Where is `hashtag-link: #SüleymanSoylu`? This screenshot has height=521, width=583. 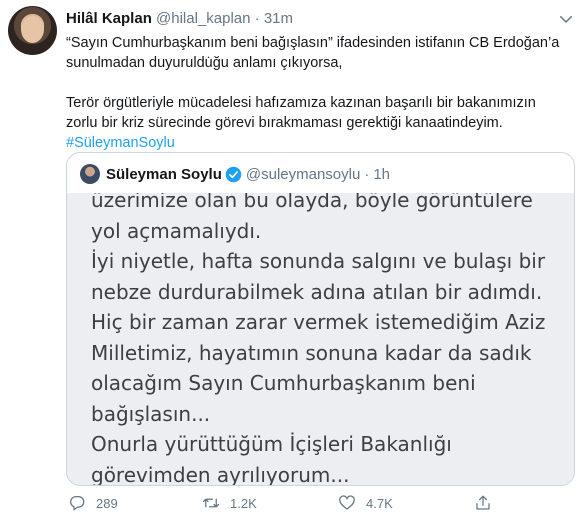
hashtag-link: #SüleymanSoylu is located at coordinates (120, 143).